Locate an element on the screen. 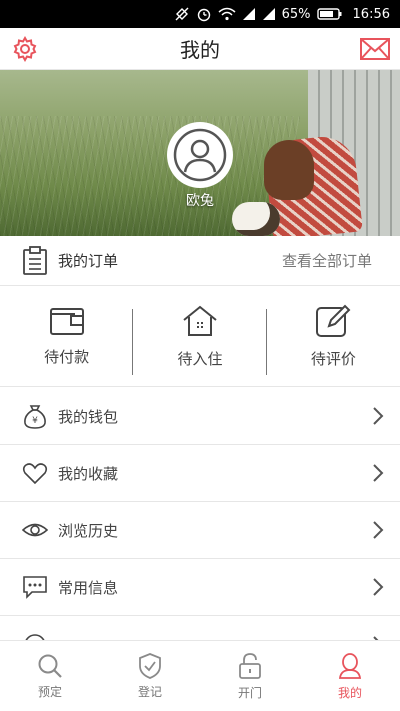 The image size is (400, 711). avatar is located at coordinates (200, 155).